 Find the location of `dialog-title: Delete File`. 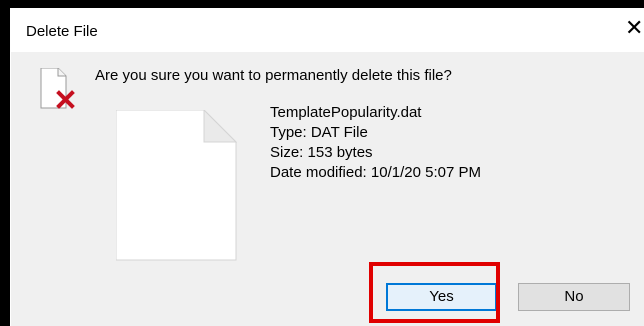

dialog-title: Delete File is located at coordinates (62, 31).